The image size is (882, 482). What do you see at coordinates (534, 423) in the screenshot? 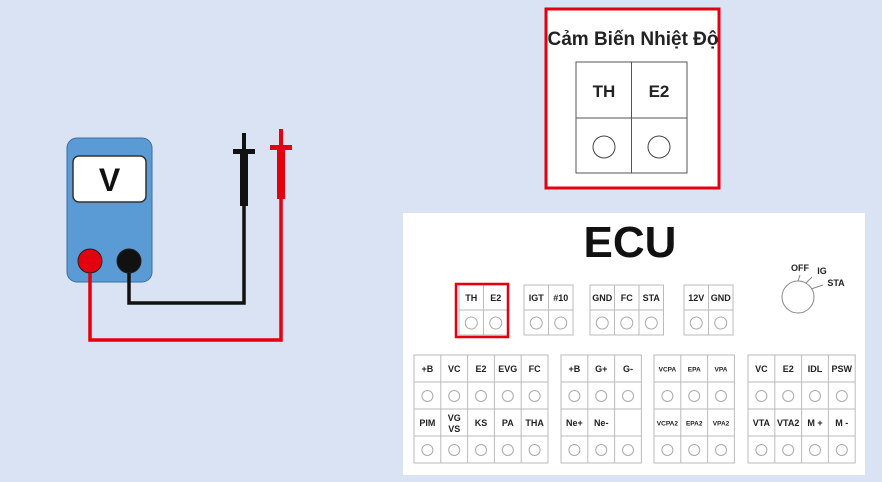
I see `bottom-pin-label-tha: THA` at bounding box center [534, 423].